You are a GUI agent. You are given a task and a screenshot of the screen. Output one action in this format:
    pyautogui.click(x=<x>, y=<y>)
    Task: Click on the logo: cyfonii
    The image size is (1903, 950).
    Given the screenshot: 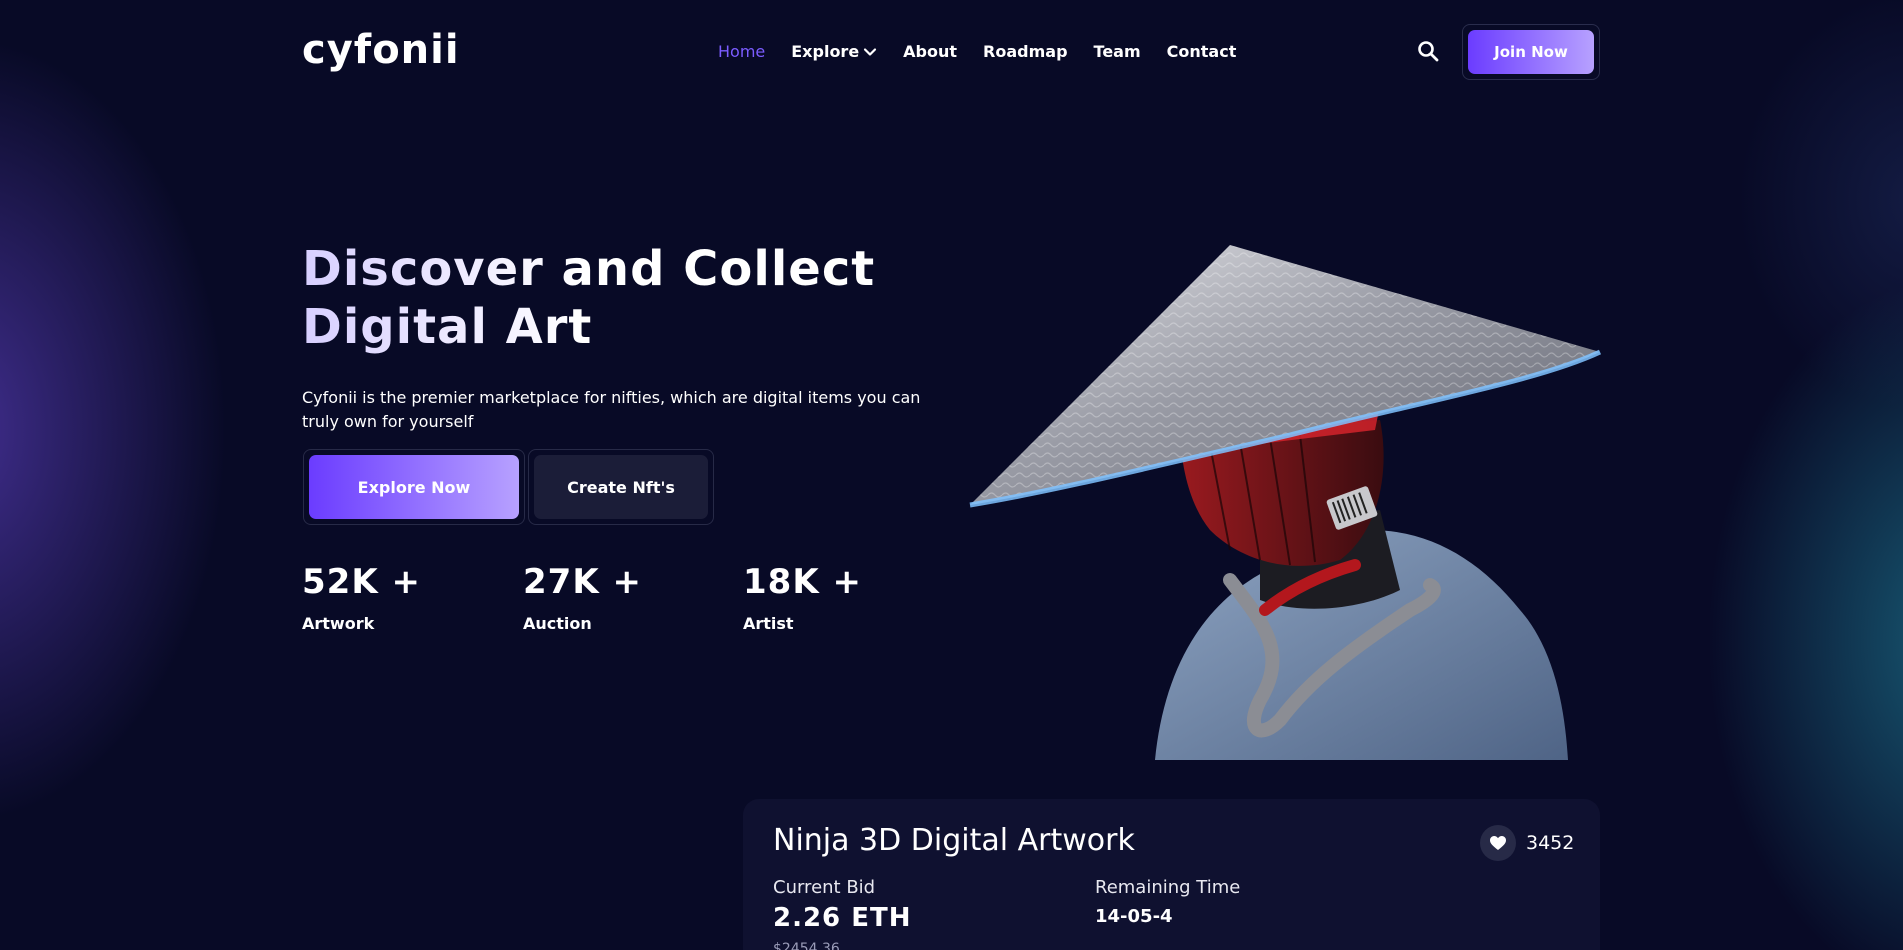 What is the action you would take?
    pyautogui.click(x=381, y=50)
    